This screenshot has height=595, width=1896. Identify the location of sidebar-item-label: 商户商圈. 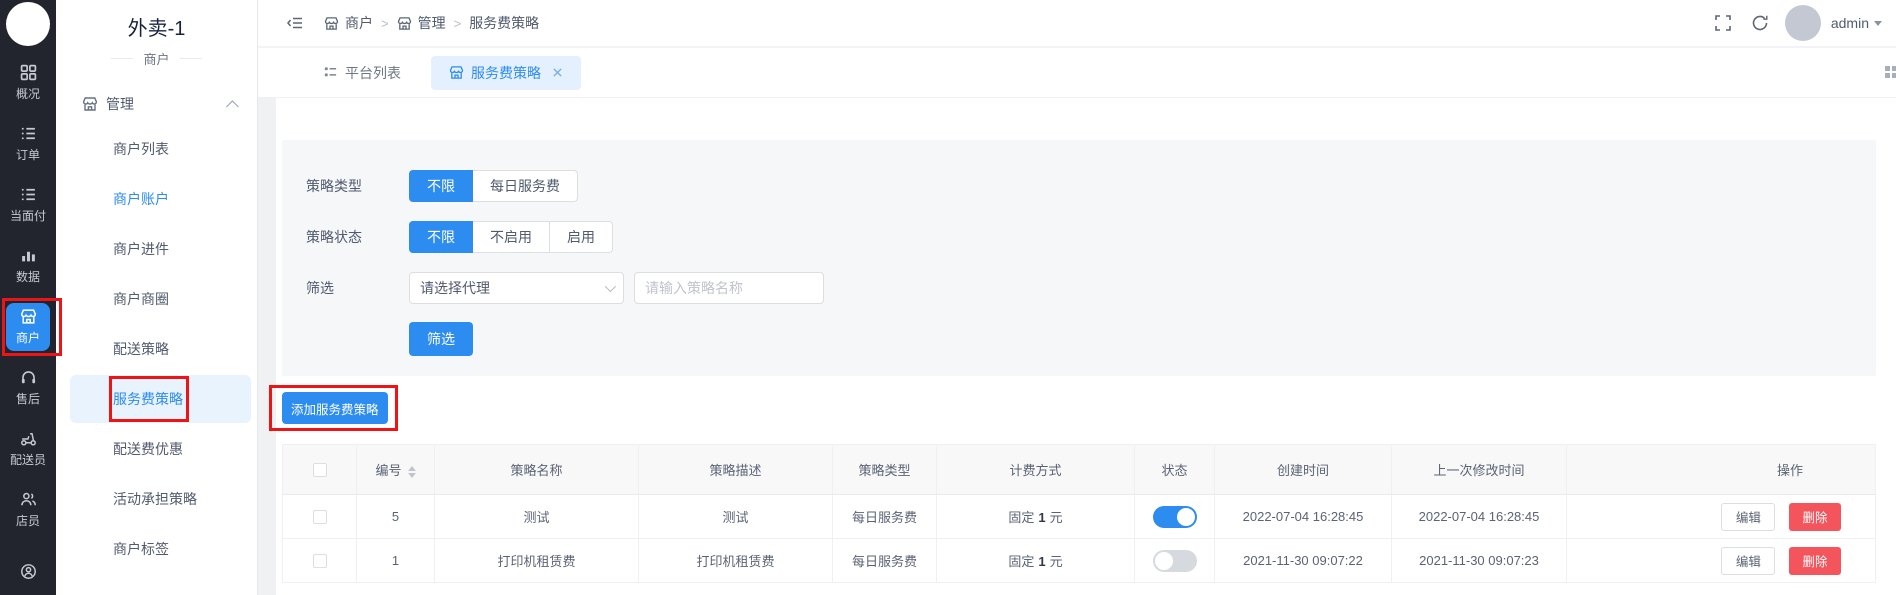
(141, 299).